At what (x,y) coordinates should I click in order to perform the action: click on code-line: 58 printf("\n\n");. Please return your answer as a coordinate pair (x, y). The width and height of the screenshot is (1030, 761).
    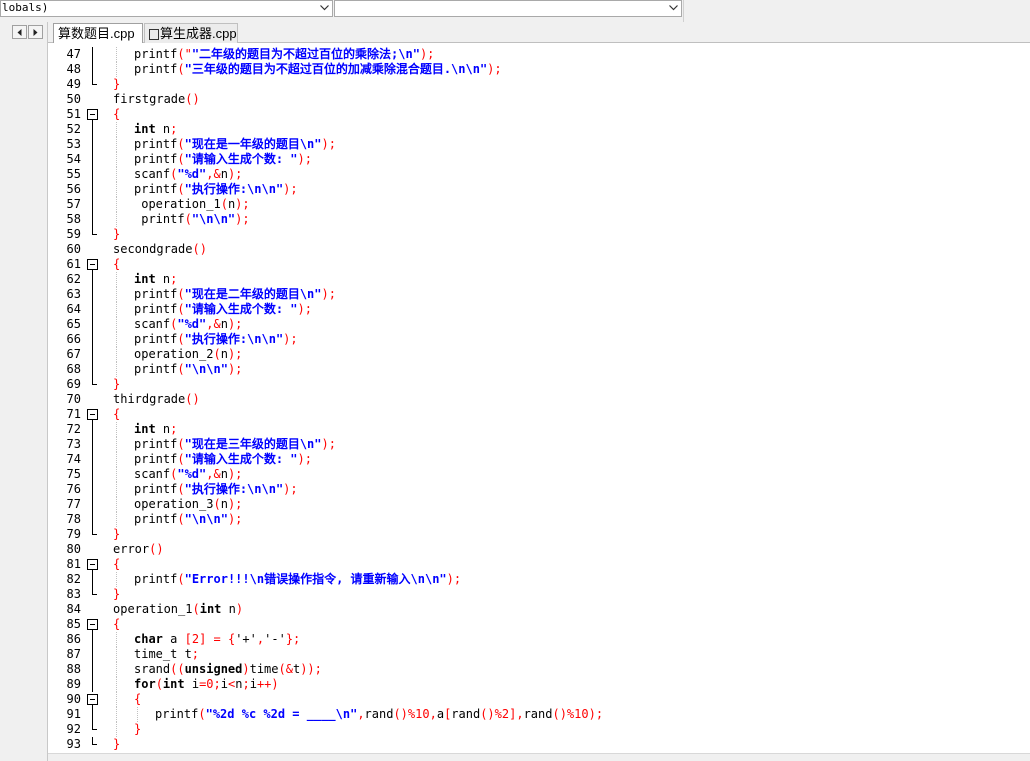
    Looking at the image, I should click on (539, 219).